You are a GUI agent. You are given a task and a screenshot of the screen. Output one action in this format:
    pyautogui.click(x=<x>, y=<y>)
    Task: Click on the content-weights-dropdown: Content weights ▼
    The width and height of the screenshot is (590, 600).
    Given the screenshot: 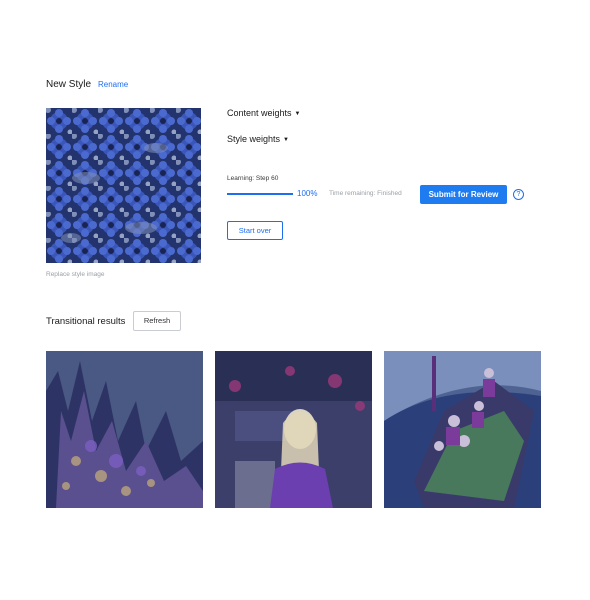 What is the action you would take?
    pyautogui.click(x=264, y=113)
    